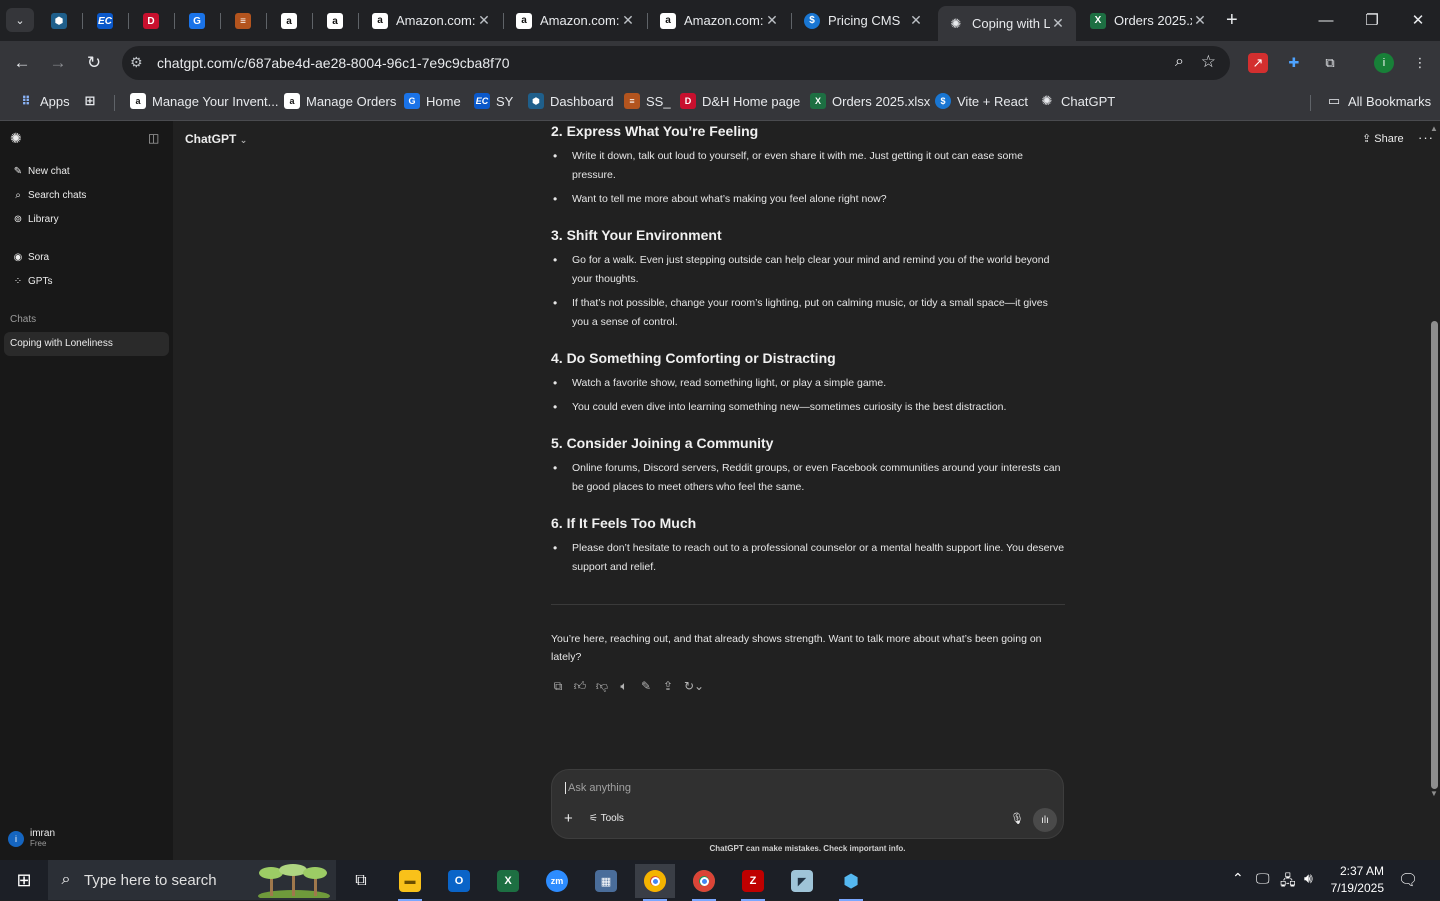 This screenshot has height=901, width=1440. Describe the element at coordinates (598, 788) in the screenshot. I see `prompt-input: Ask anything` at that location.